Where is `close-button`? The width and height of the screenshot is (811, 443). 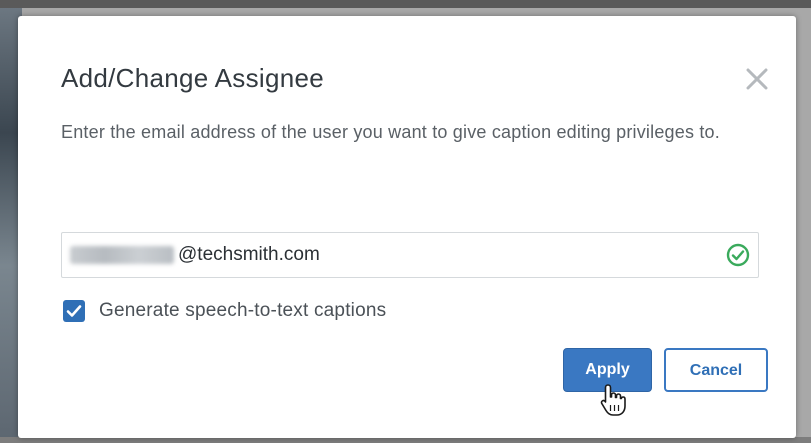
close-button is located at coordinates (757, 79).